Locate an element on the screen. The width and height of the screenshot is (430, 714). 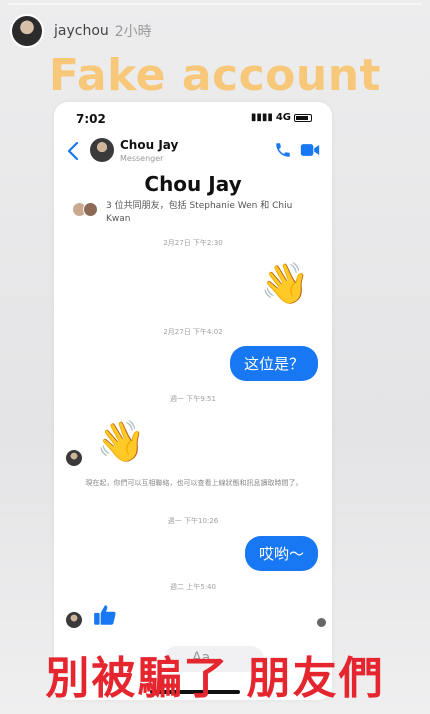
network-label: 4G is located at coordinates (283, 117).